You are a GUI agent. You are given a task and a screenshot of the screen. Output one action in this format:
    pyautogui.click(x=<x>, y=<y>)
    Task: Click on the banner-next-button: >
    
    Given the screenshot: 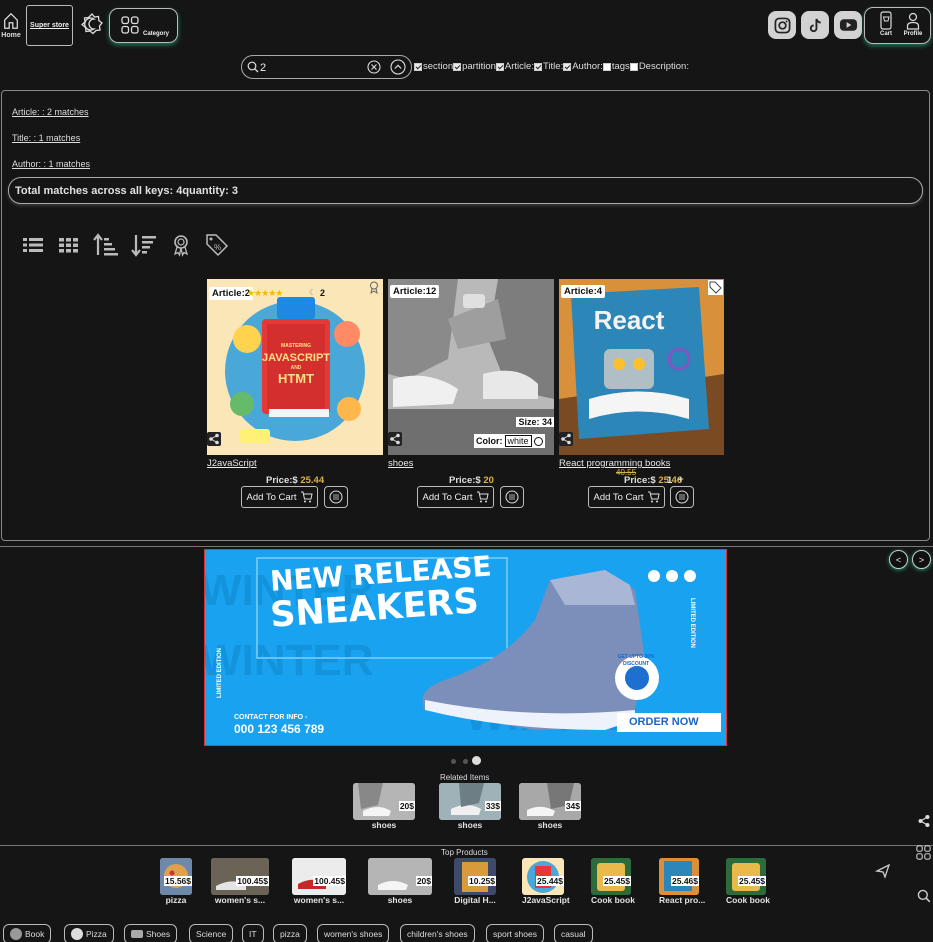 What is the action you would take?
    pyautogui.click(x=921, y=559)
    